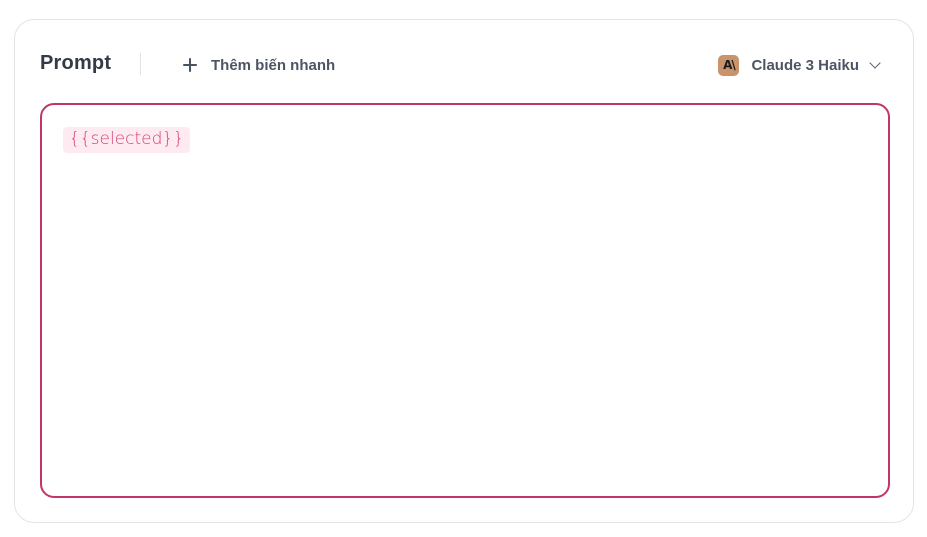 This screenshot has height=537, width=927. I want to click on chevron-down-icon, so click(875, 63).